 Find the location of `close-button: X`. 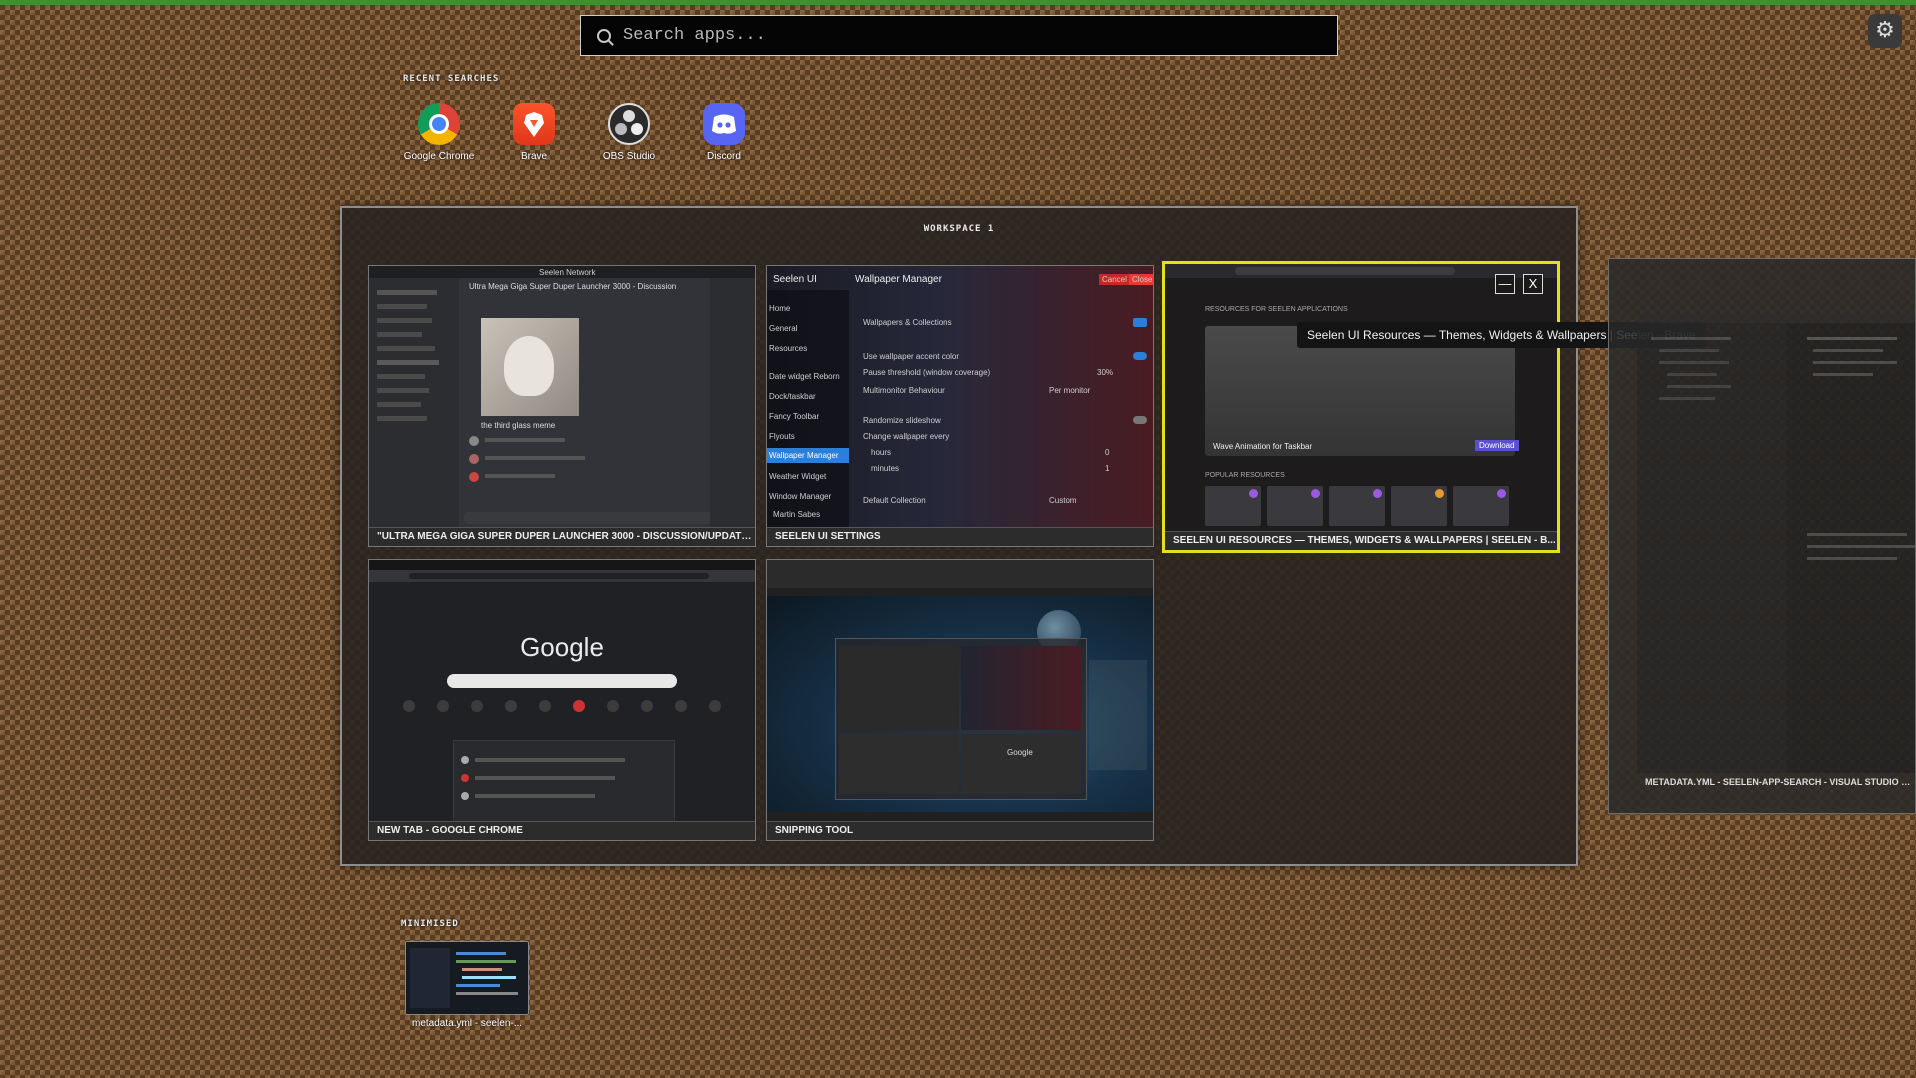

close-button: X is located at coordinates (1533, 284).